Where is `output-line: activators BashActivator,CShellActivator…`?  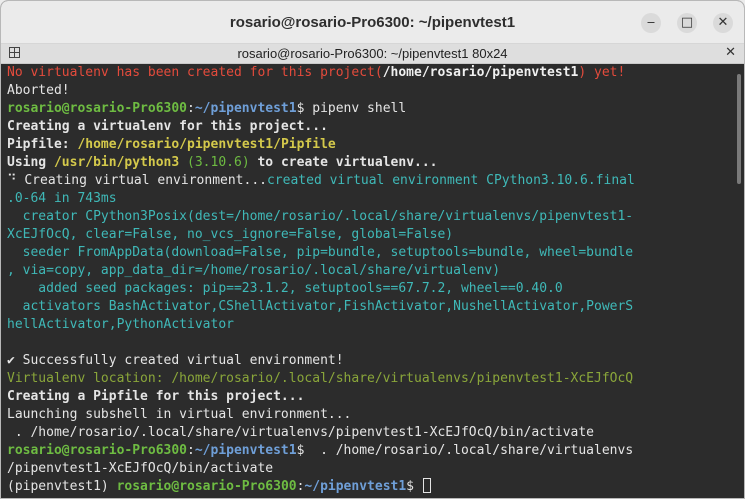
output-line: activators BashActivator,CShellActivator… is located at coordinates (320, 306).